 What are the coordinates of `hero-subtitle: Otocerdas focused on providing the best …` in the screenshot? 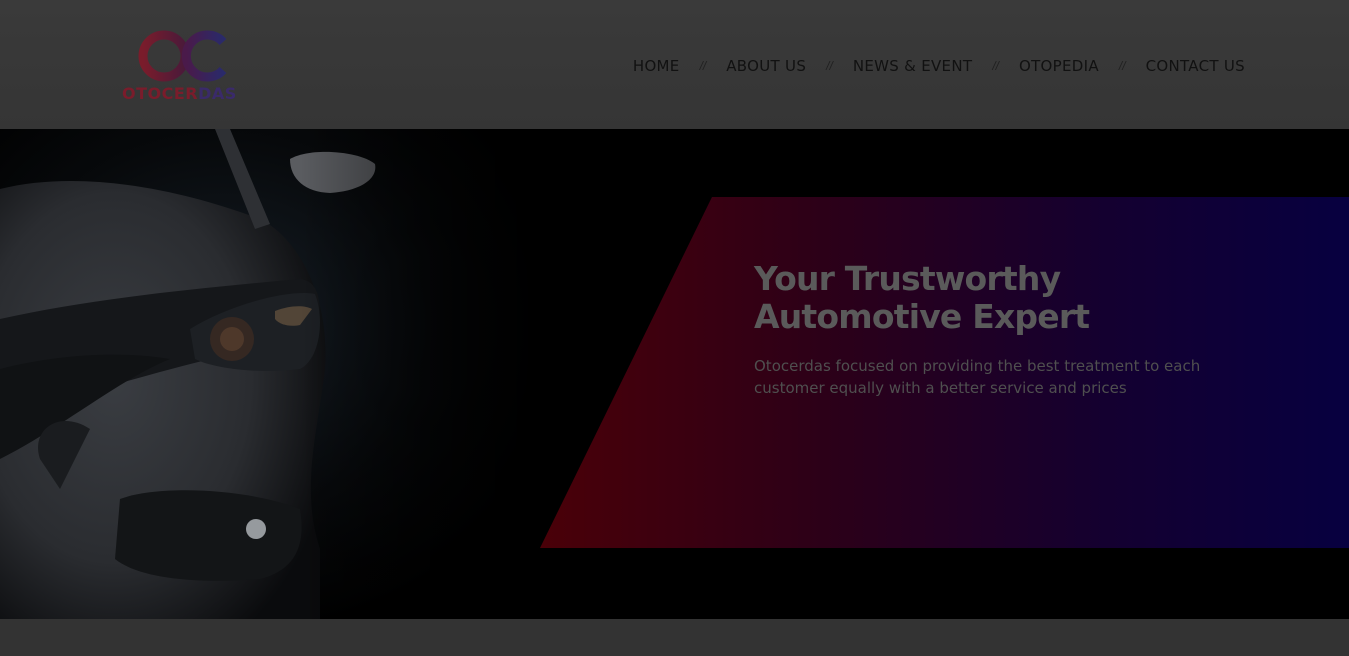 It's located at (977, 377).